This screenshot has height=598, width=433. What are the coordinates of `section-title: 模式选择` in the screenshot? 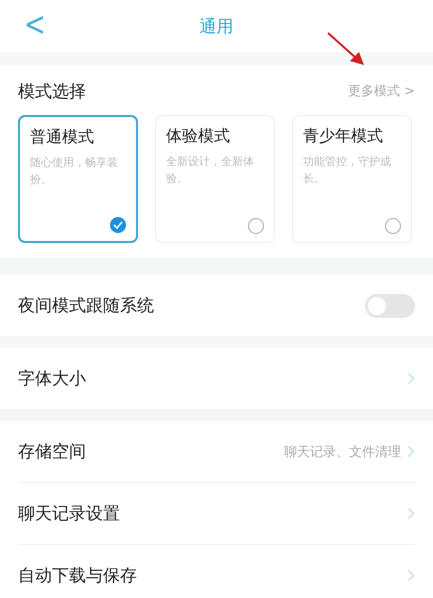 It's located at (52, 91).